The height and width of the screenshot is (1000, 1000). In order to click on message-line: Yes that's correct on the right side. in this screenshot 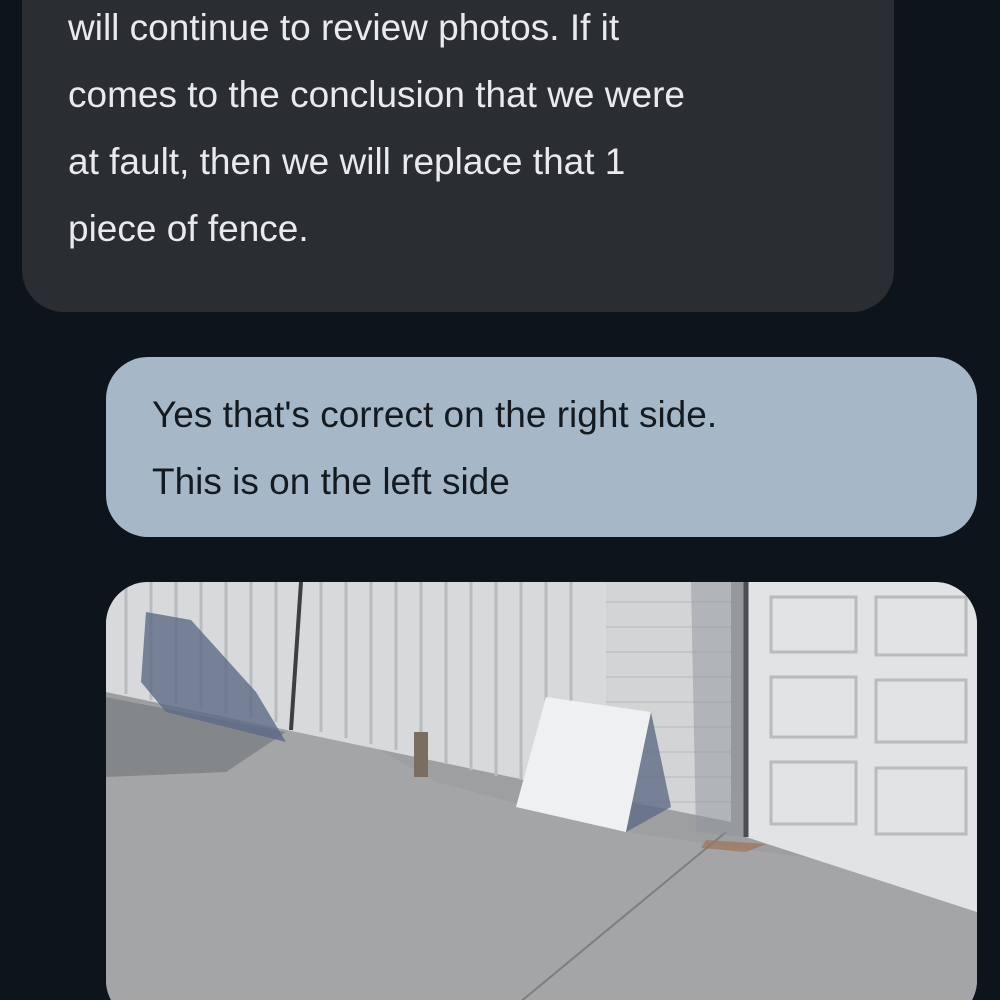, I will do `click(435, 414)`.